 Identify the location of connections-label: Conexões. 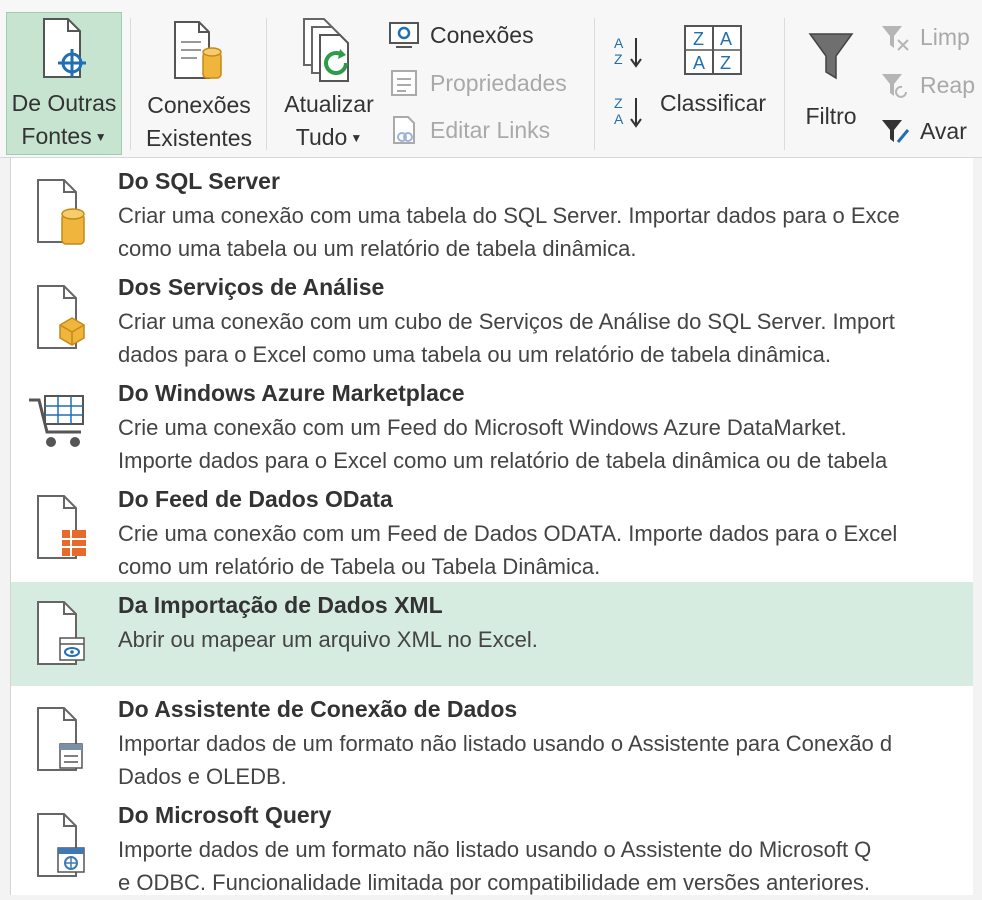
(482, 34).